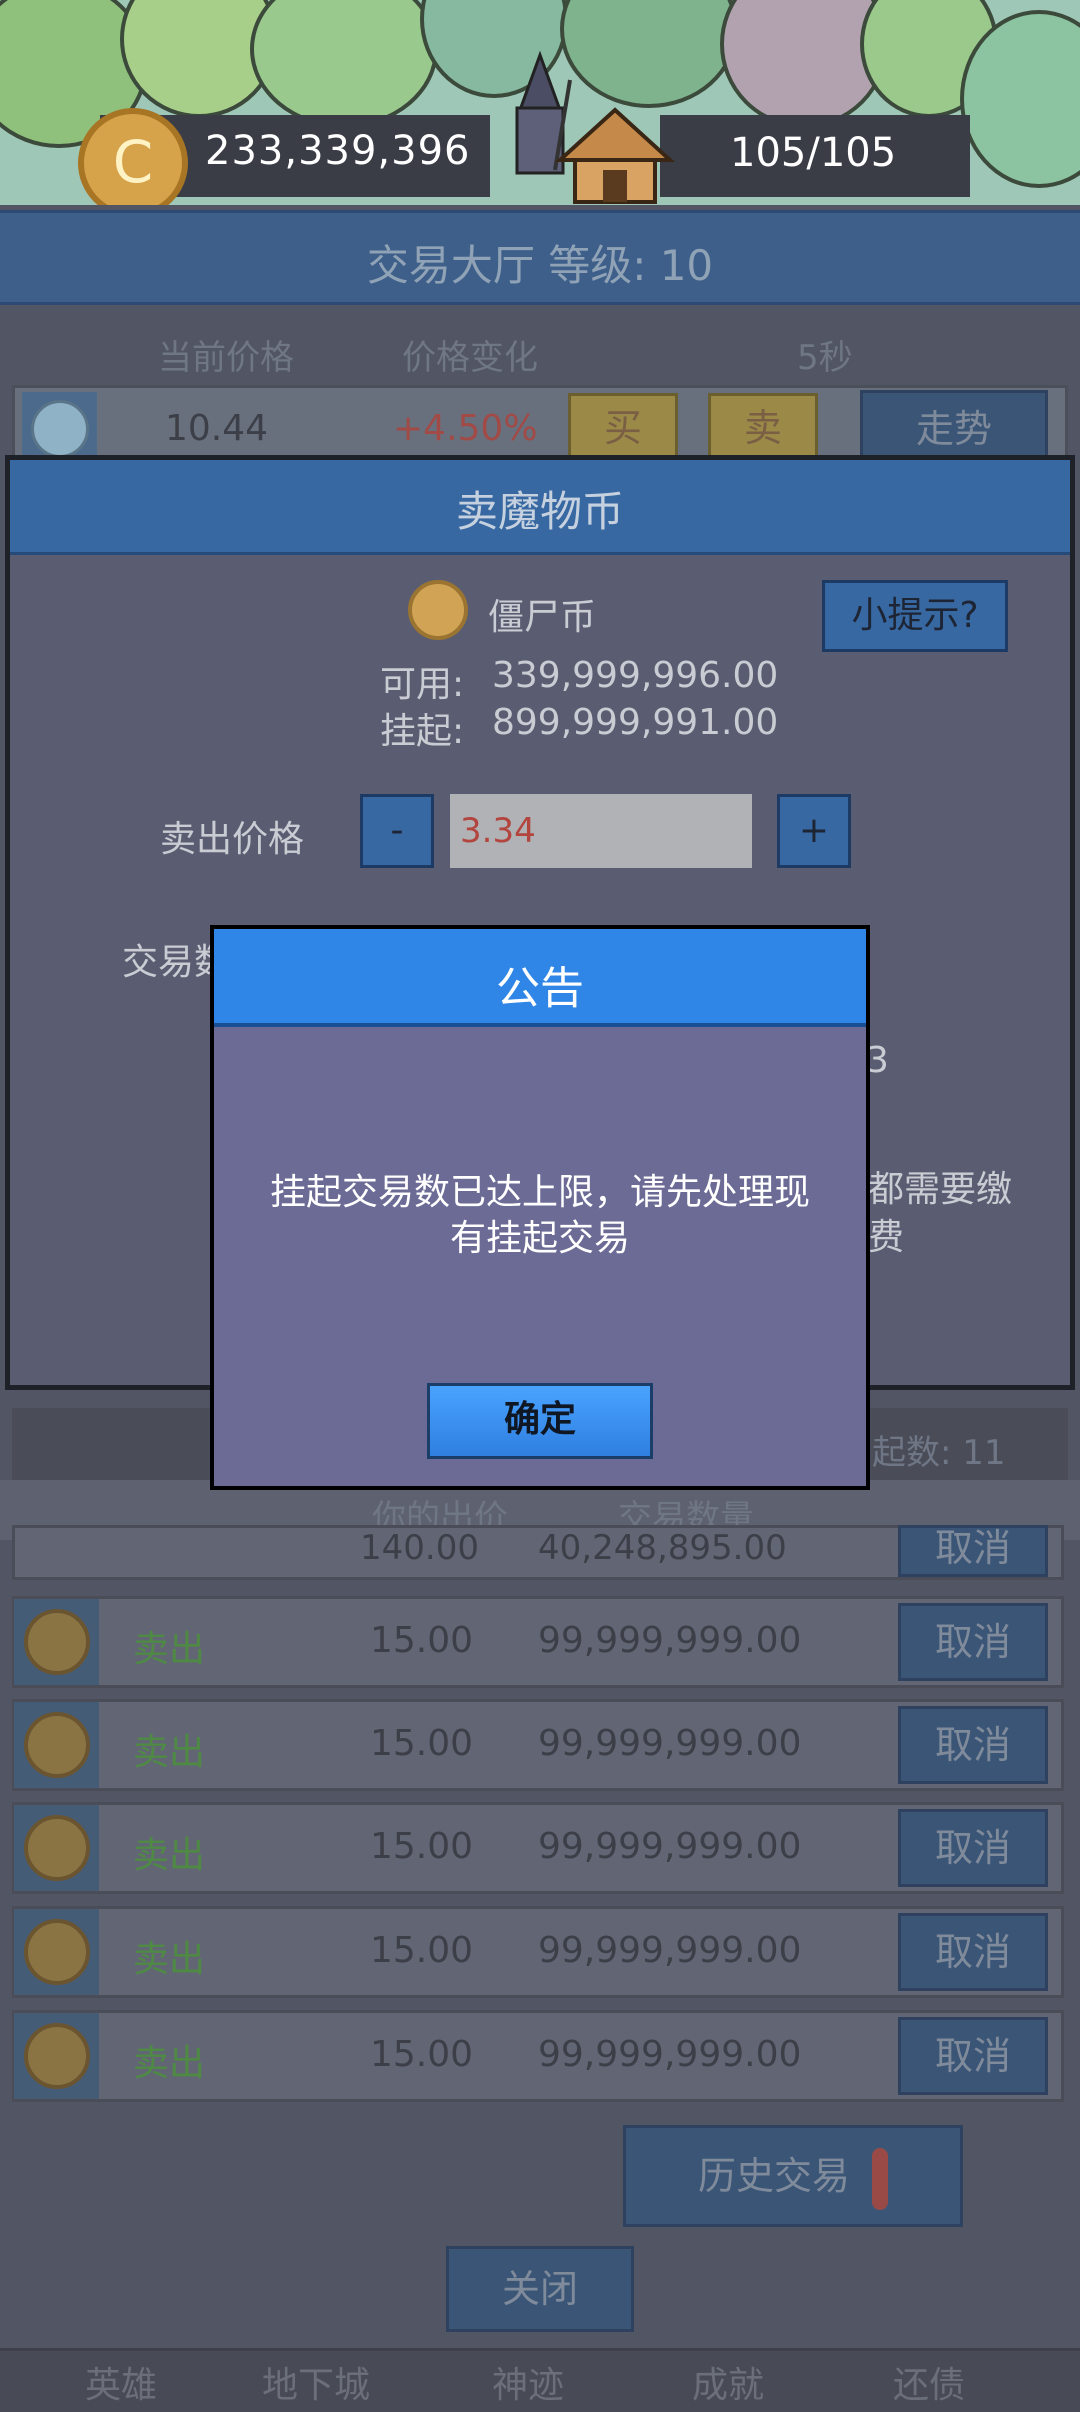 The image size is (1080, 2412). What do you see at coordinates (773, 2176) in the screenshot?
I see `history-trades-label: 历史交易` at bounding box center [773, 2176].